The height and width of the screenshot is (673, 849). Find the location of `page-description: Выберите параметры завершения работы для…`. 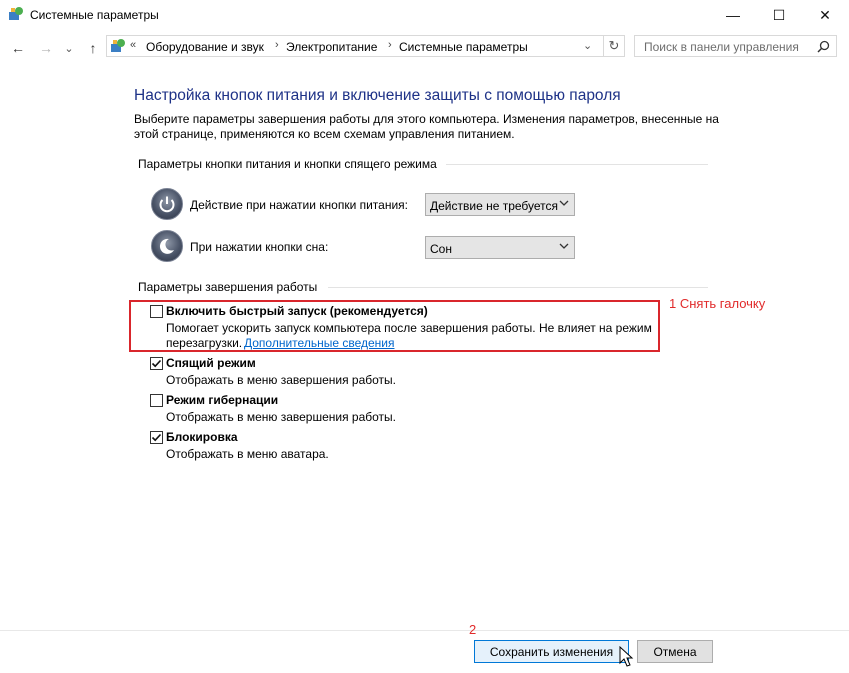

page-description: Выберите параметры завершения работы для… is located at coordinates (426, 126).